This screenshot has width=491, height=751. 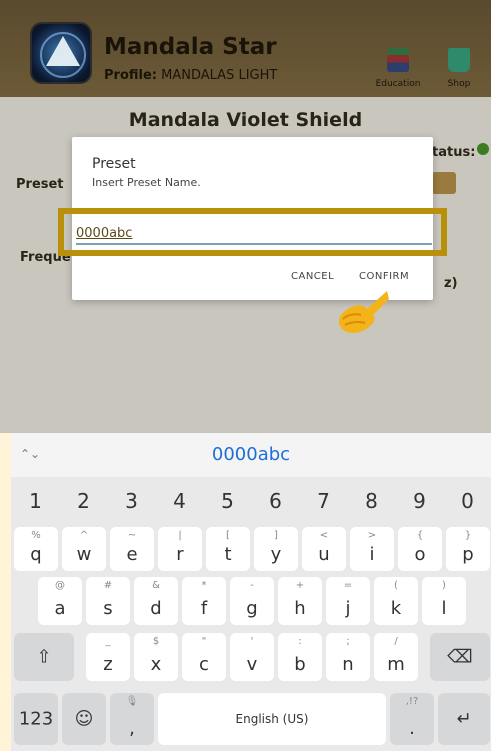 What do you see at coordinates (227, 501) in the screenshot?
I see `key-5: 5` at bounding box center [227, 501].